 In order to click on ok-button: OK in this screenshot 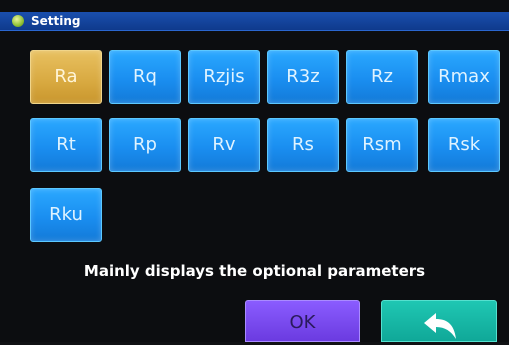, I will do `click(302, 321)`.